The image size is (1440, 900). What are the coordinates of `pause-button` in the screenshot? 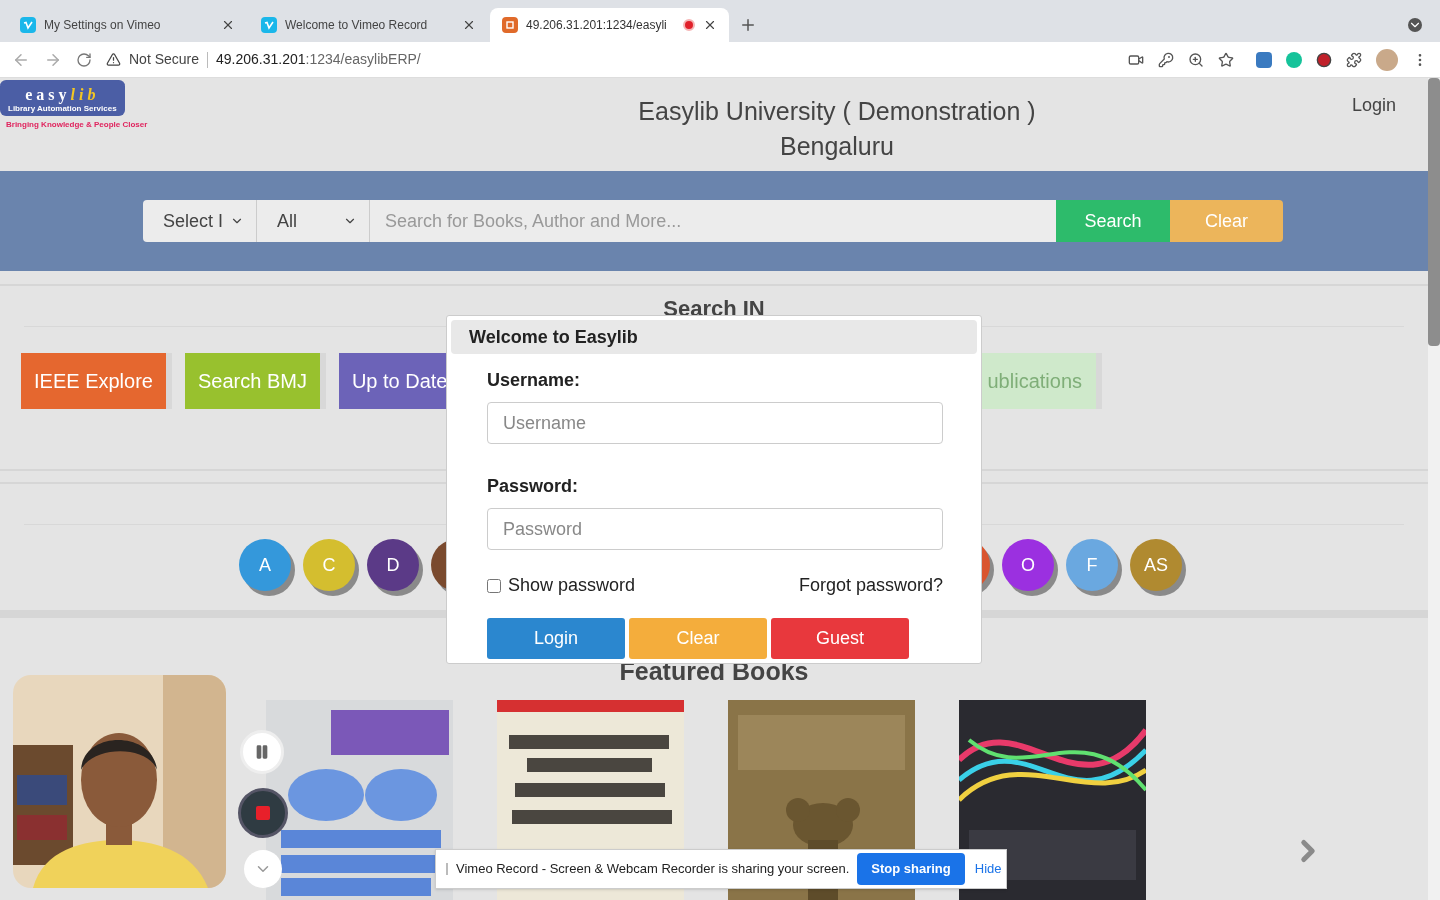 It's located at (262, 752).